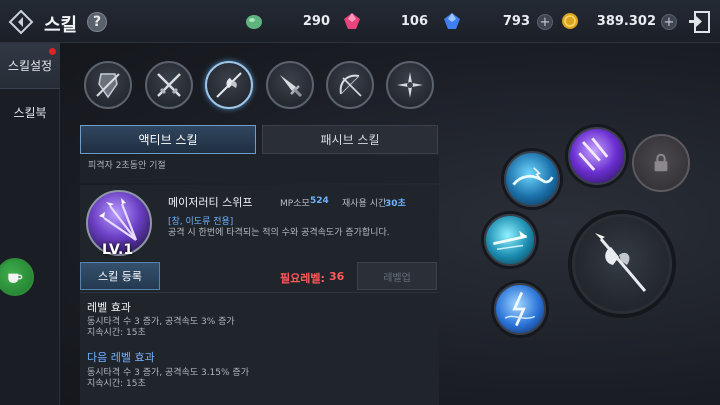 The image size is (720, 405). I want to click on weapon-shield, so click(108, 85).